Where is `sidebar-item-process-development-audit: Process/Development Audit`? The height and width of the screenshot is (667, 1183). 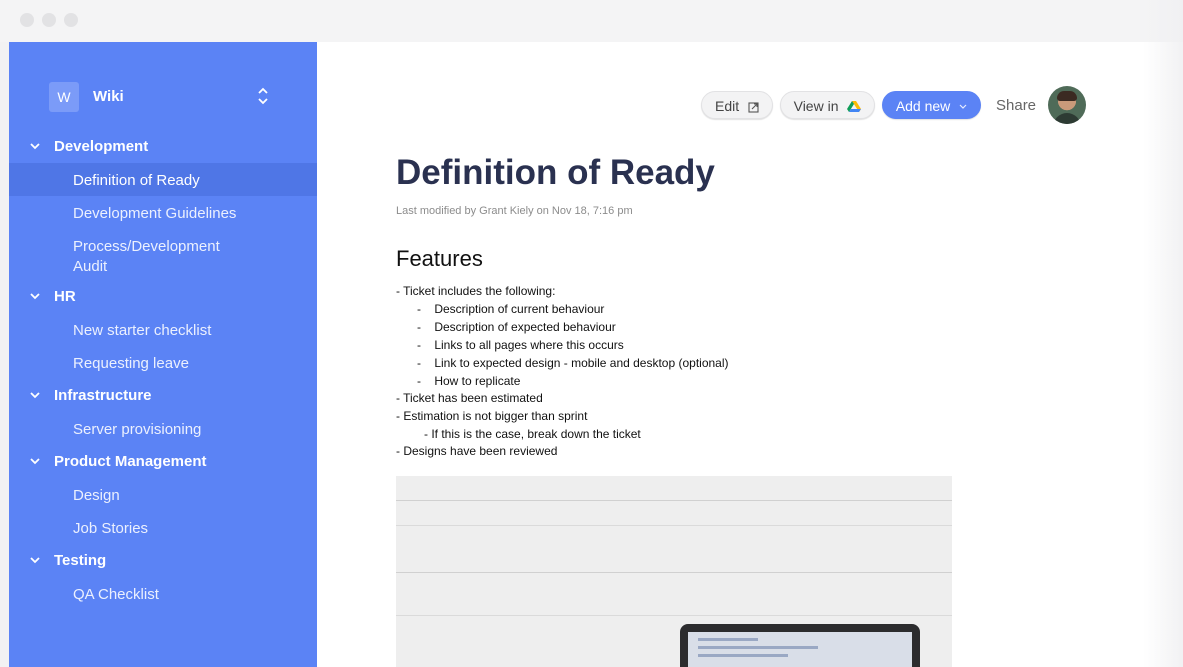 sidebar-item-process-development-audit: Process/Development Audit is located at coordinates (163, 255).